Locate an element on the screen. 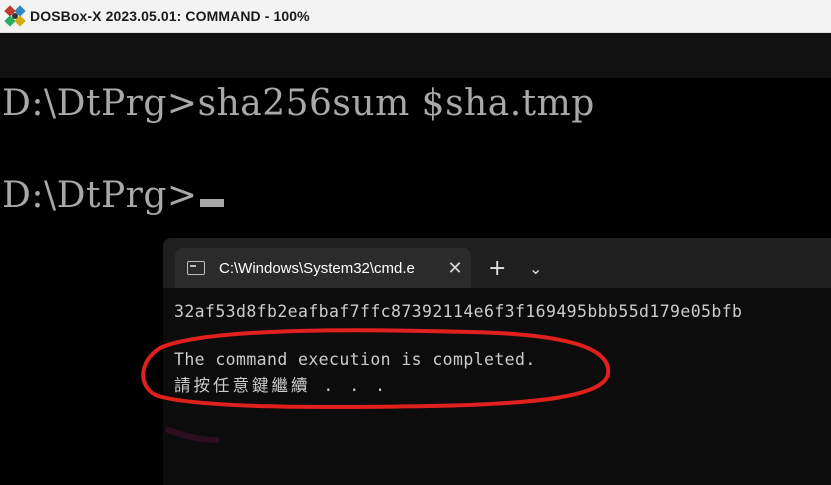  cmd-icon is located at coordinates (196, 268).